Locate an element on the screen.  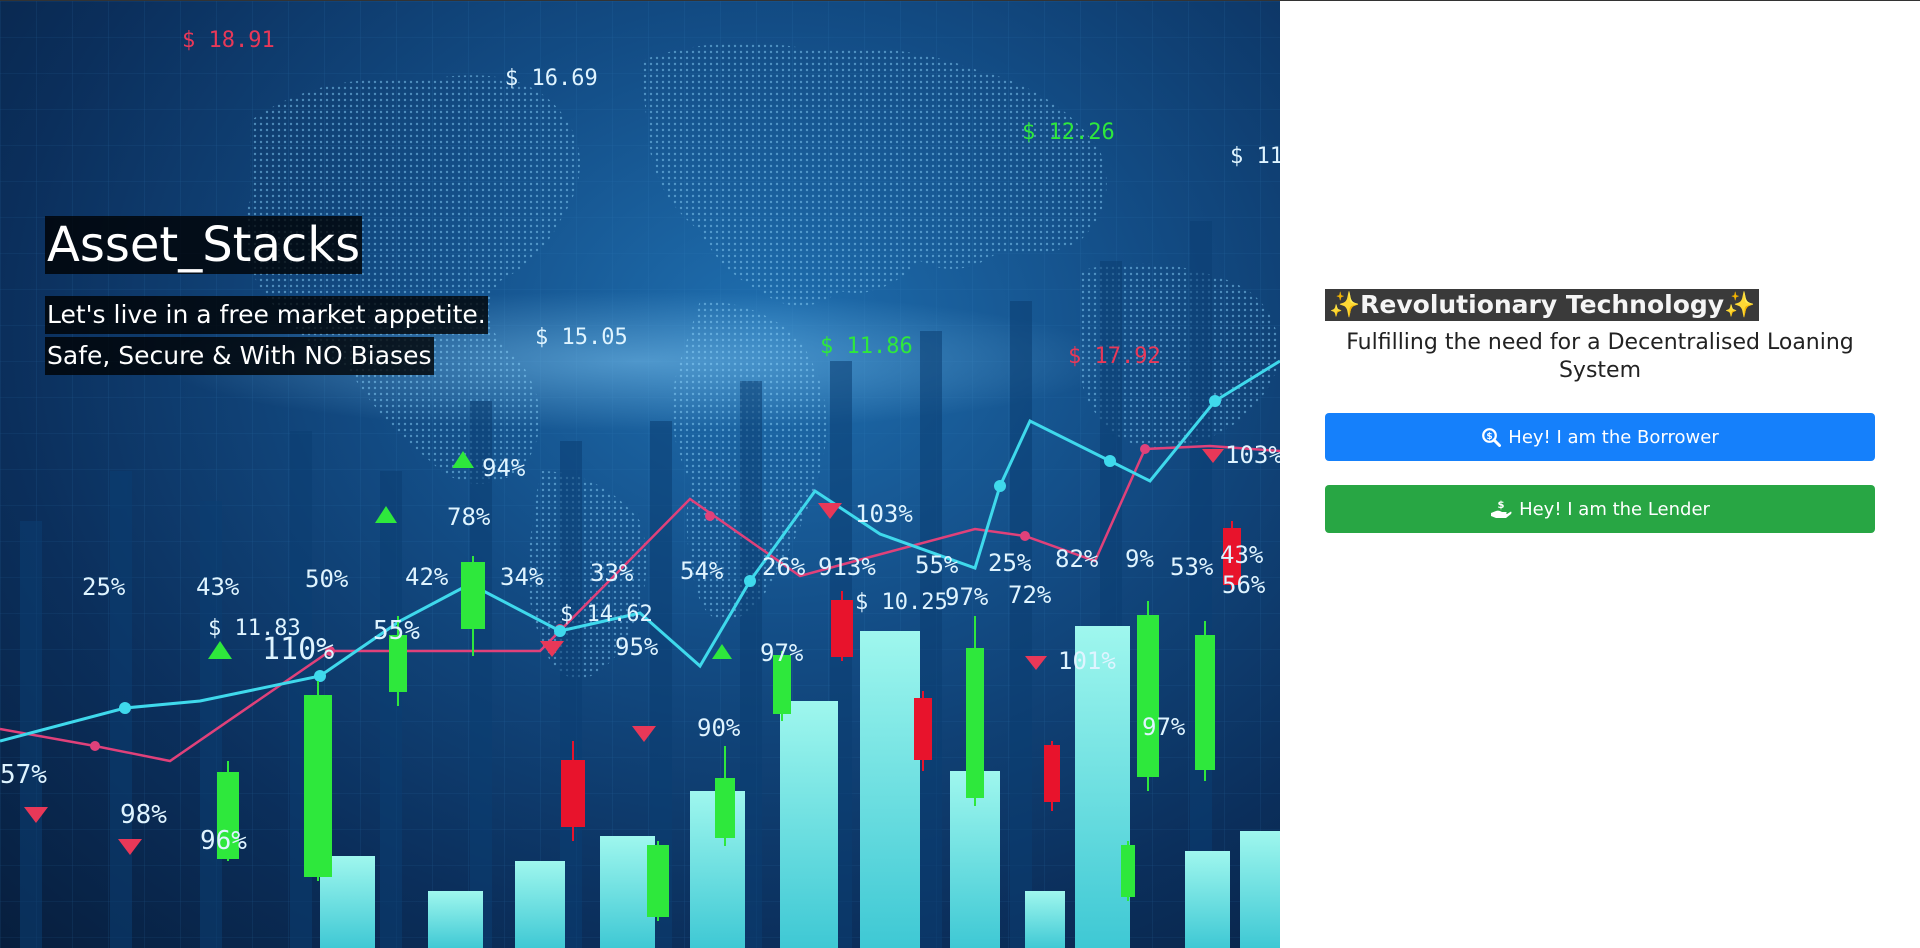
brand-title: Asset_Stacks is located at coordinates (204, 245).